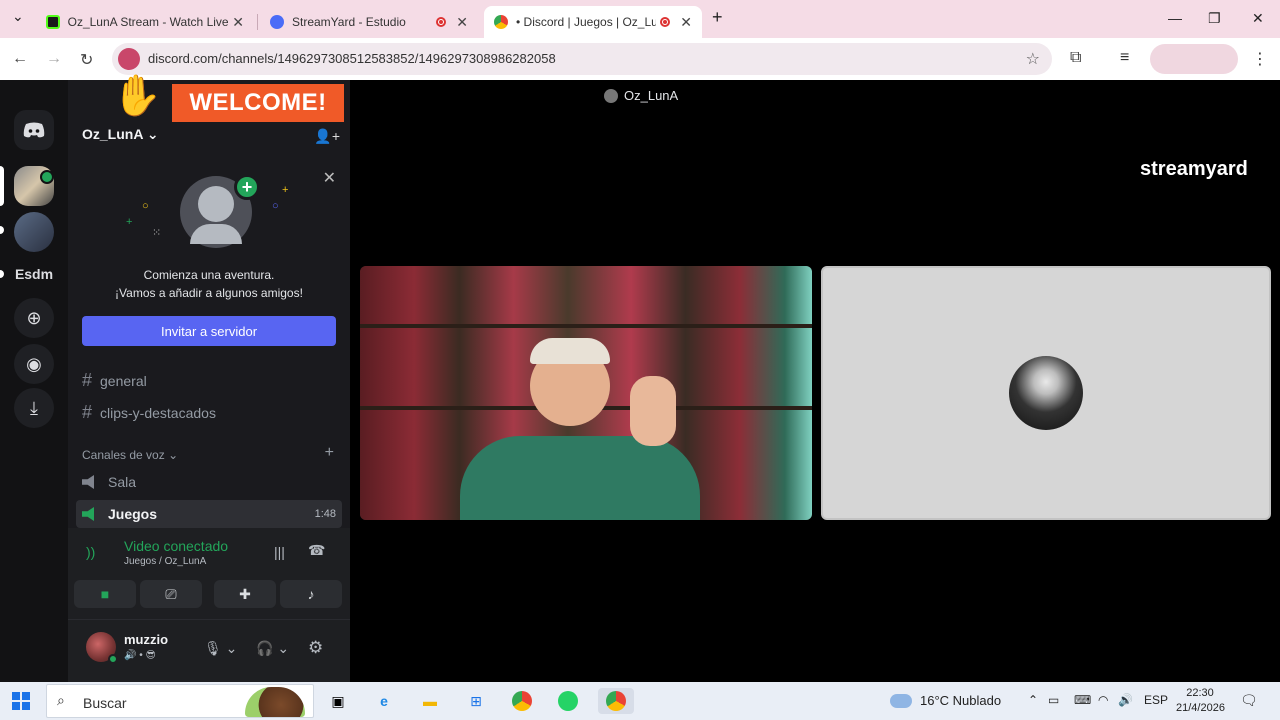 The image size is (1280, 720). Describe the element at coordinates (279, 552) in the screenshot. I see `noise-suppression-icon: |||` at that location.